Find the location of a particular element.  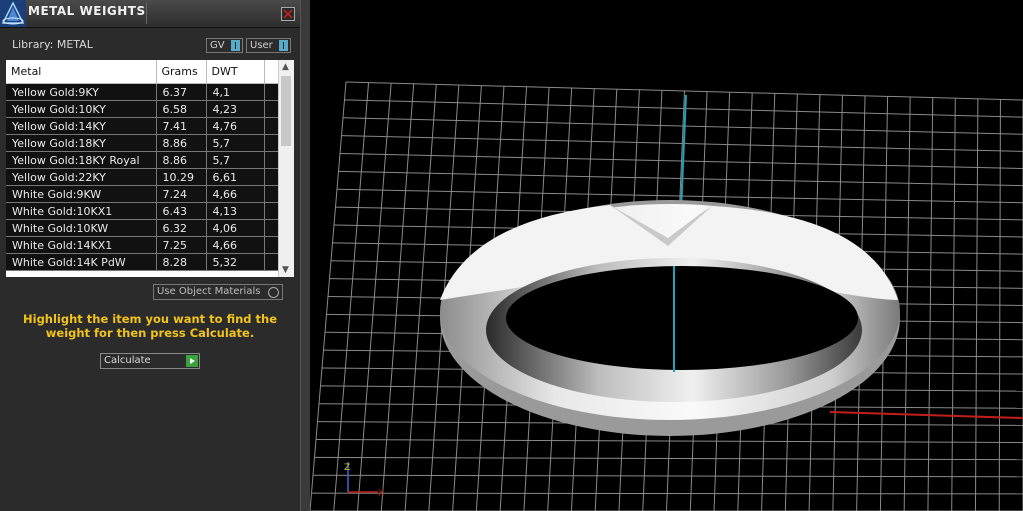

cell-metal: White Gold:10KX1 is located at coordinates (81, 211).